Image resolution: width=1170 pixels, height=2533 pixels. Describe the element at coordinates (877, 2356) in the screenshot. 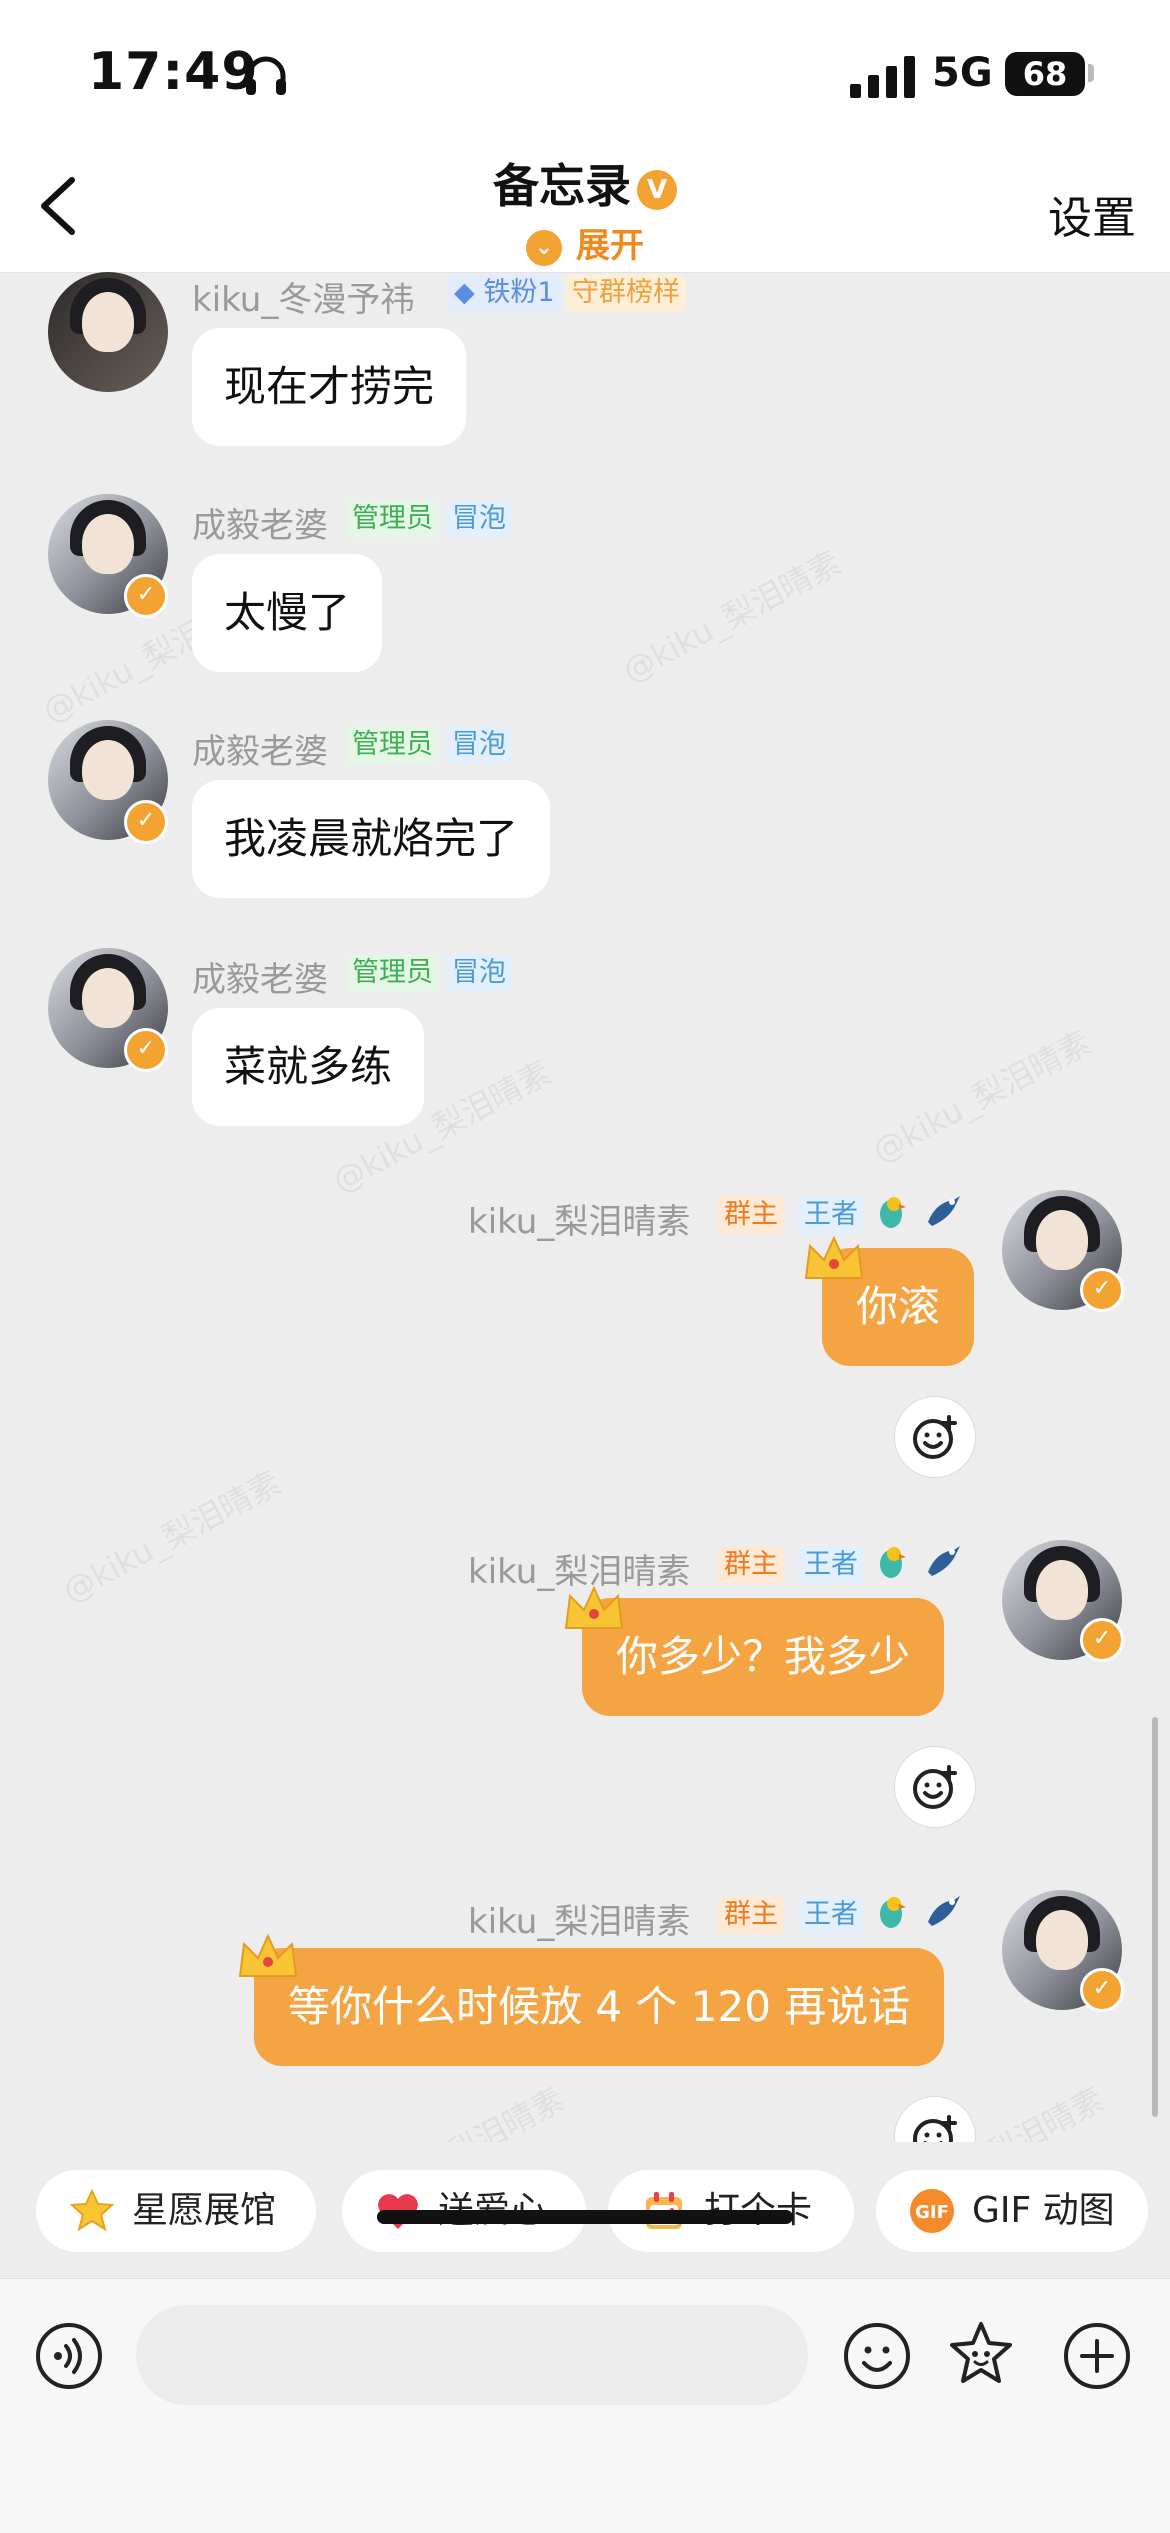

I see `emoji-icon` at that location.